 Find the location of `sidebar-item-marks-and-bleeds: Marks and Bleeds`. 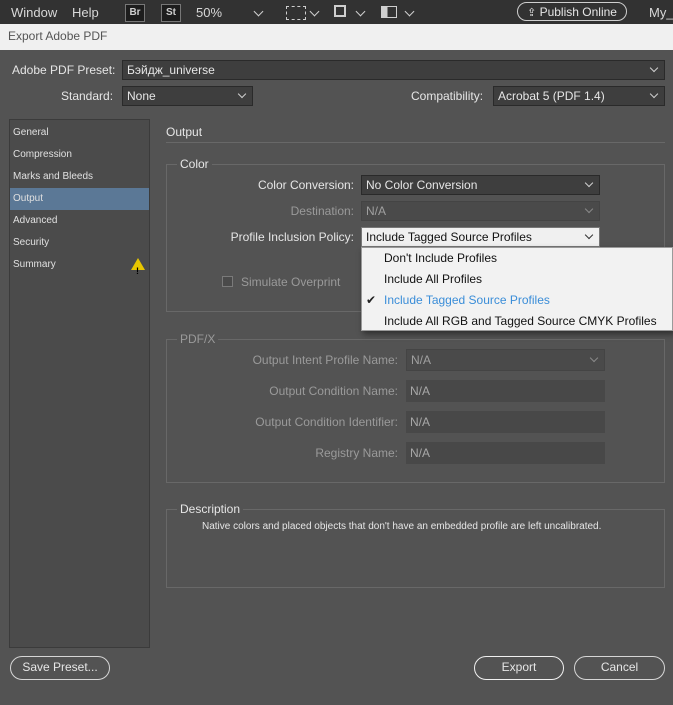

sidebar-item-marks-and-bleeds: Marks and Bleeds is located at coordinates (79, 177).